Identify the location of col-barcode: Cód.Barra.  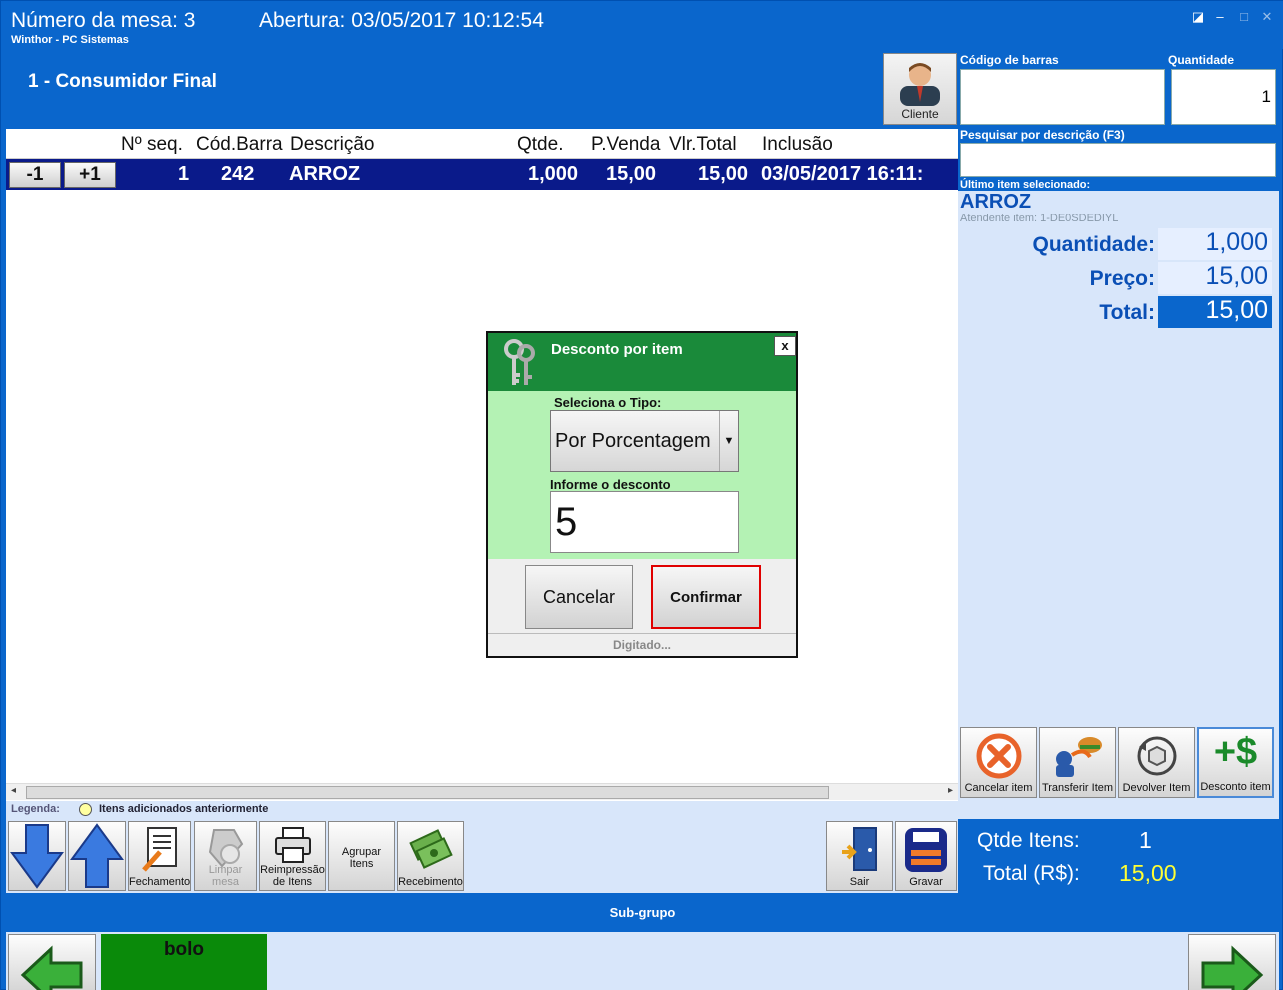
(239, 145).